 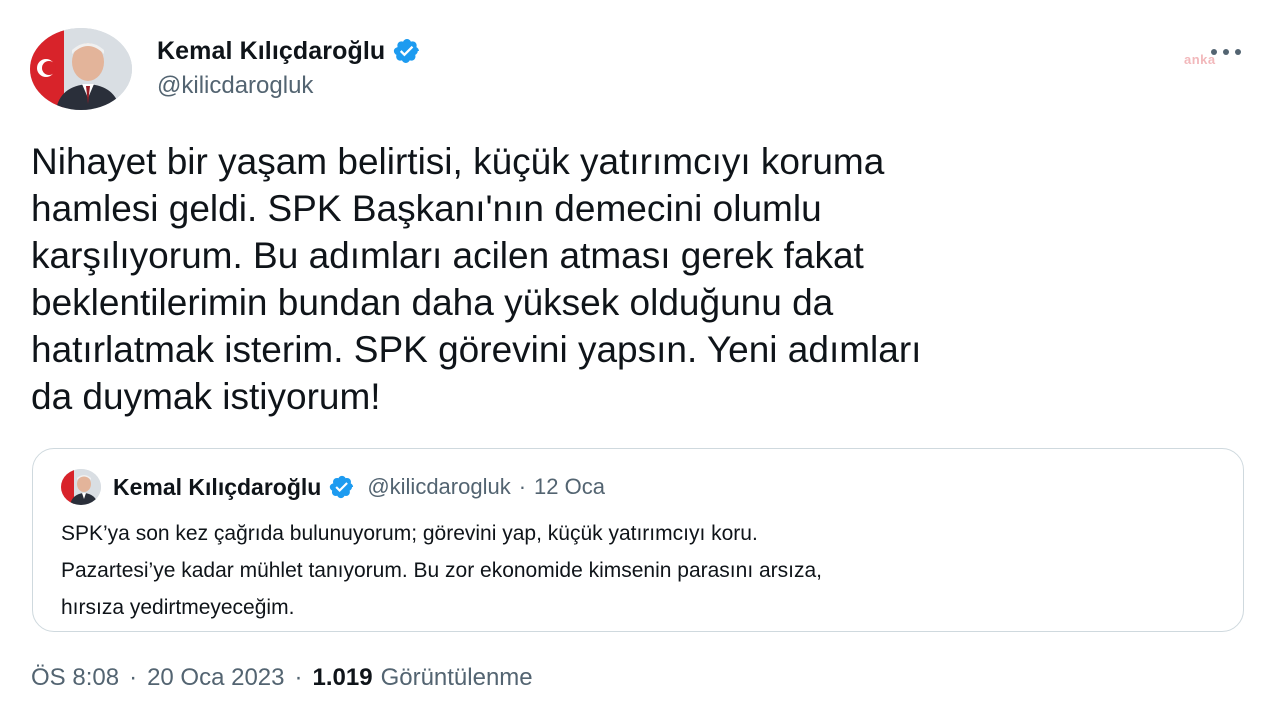 What do you see at coordinates (75, 678) in the screenshot?
I see `tweet-time: ÖS 8:08` at bounding box center [75, 678].